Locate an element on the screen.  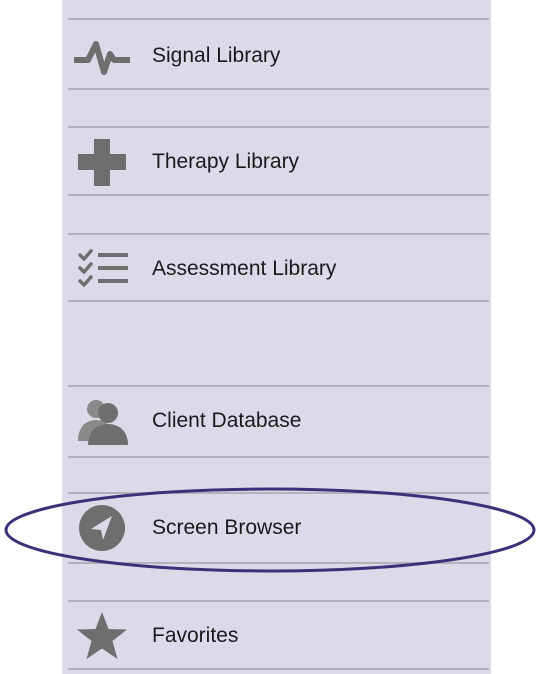
sidebar-item-label: Favorites is located at coordinates (195, 635).